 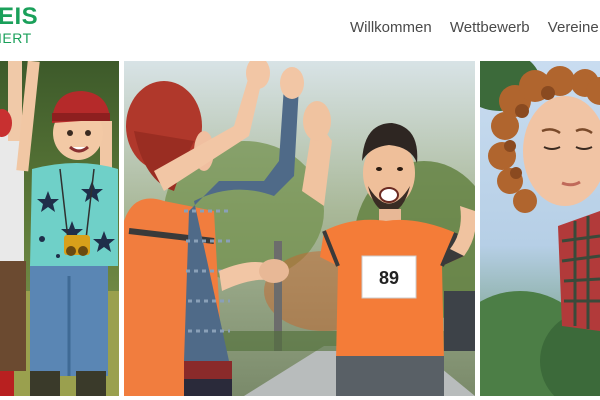 I want to click on nav-link-wettbewerb: Wettbewerb, so click(x=490, y=27).